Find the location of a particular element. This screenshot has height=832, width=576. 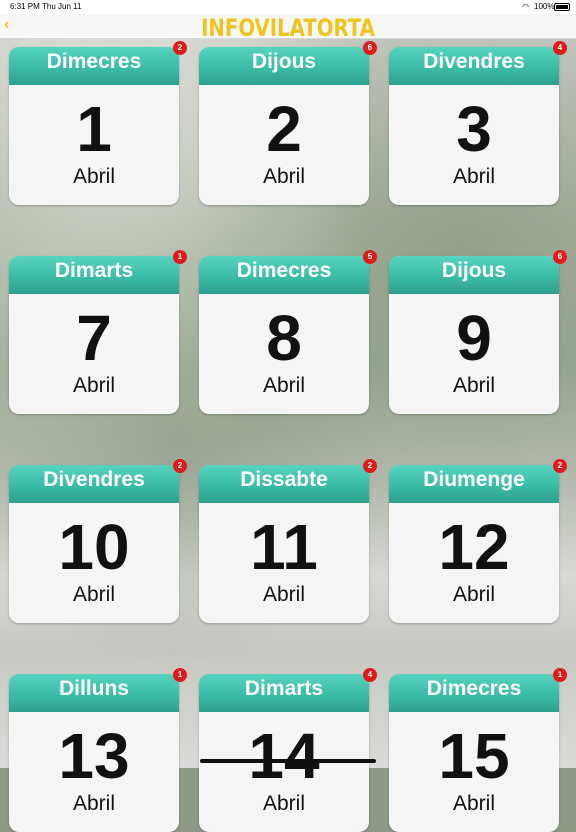

day-number: 3 is located at coordinates (474, 129).